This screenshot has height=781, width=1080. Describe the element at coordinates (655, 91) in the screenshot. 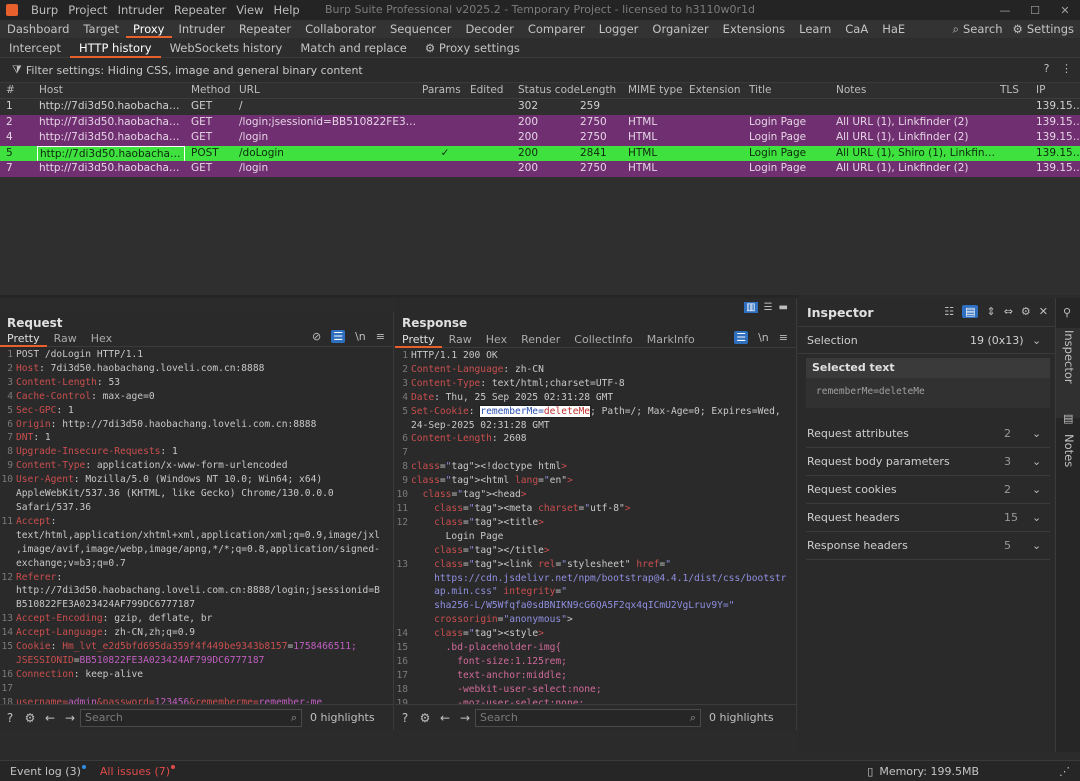

I see `col-mime: MIME type` at that location.